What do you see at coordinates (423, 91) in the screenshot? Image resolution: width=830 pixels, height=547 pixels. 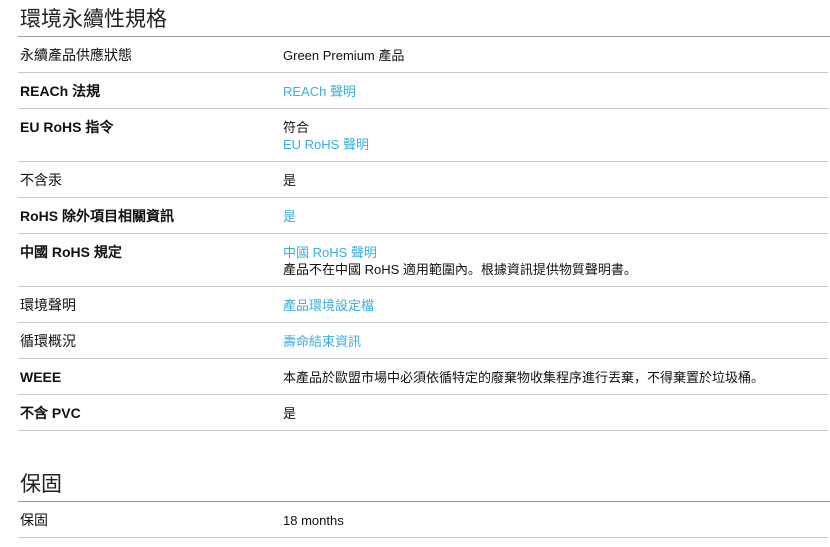 I see `spec-row-reach: REACh 法規 REACh 聲明` at bounding box center [423, 91].